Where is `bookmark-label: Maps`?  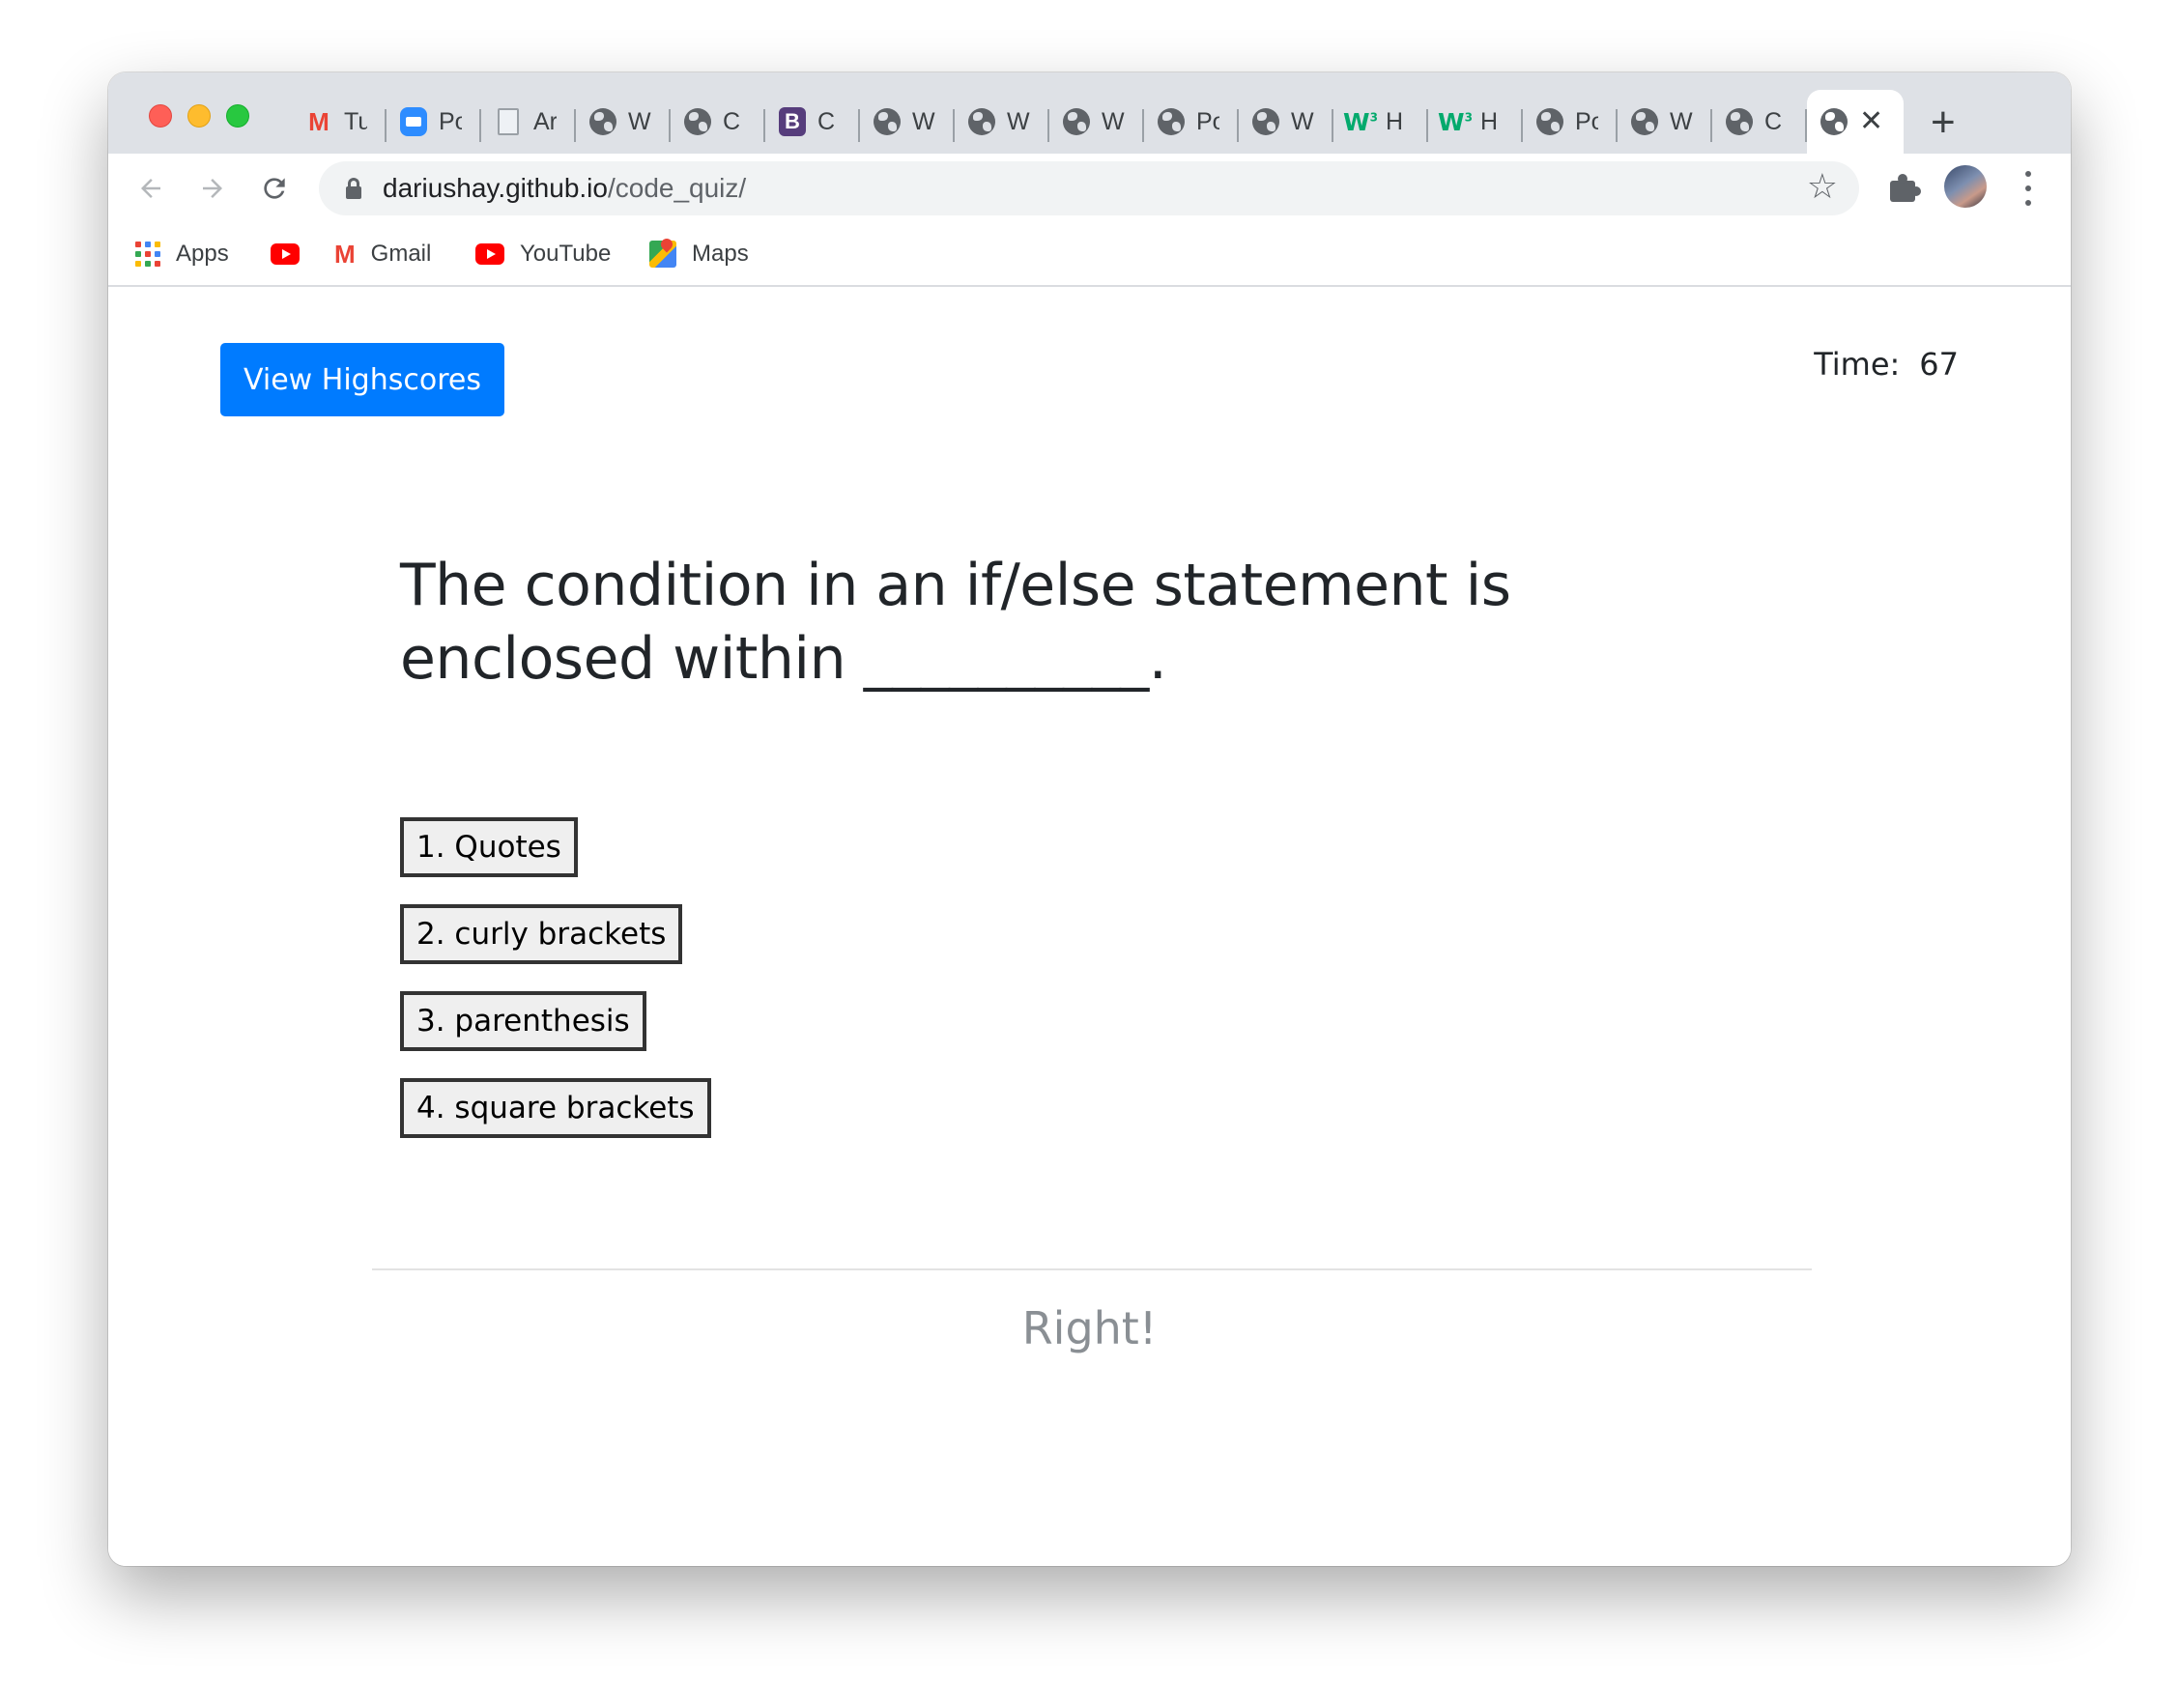 bookmark-label: Maps is located at coordinates (720, 254).